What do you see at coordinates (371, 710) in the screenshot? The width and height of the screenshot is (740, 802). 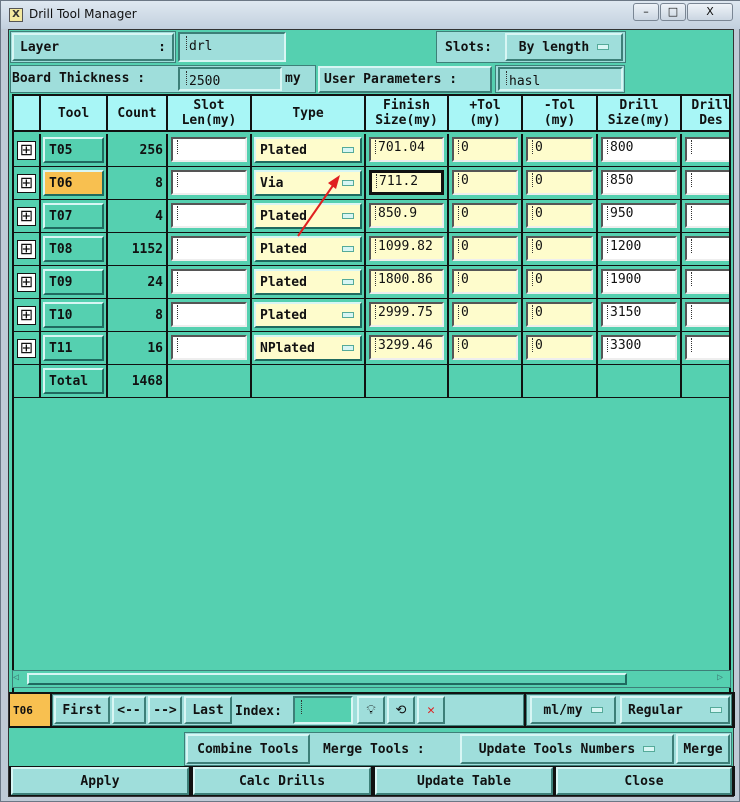 I see `bulb-icon: 💡︎` at bounding box center [371, 710].